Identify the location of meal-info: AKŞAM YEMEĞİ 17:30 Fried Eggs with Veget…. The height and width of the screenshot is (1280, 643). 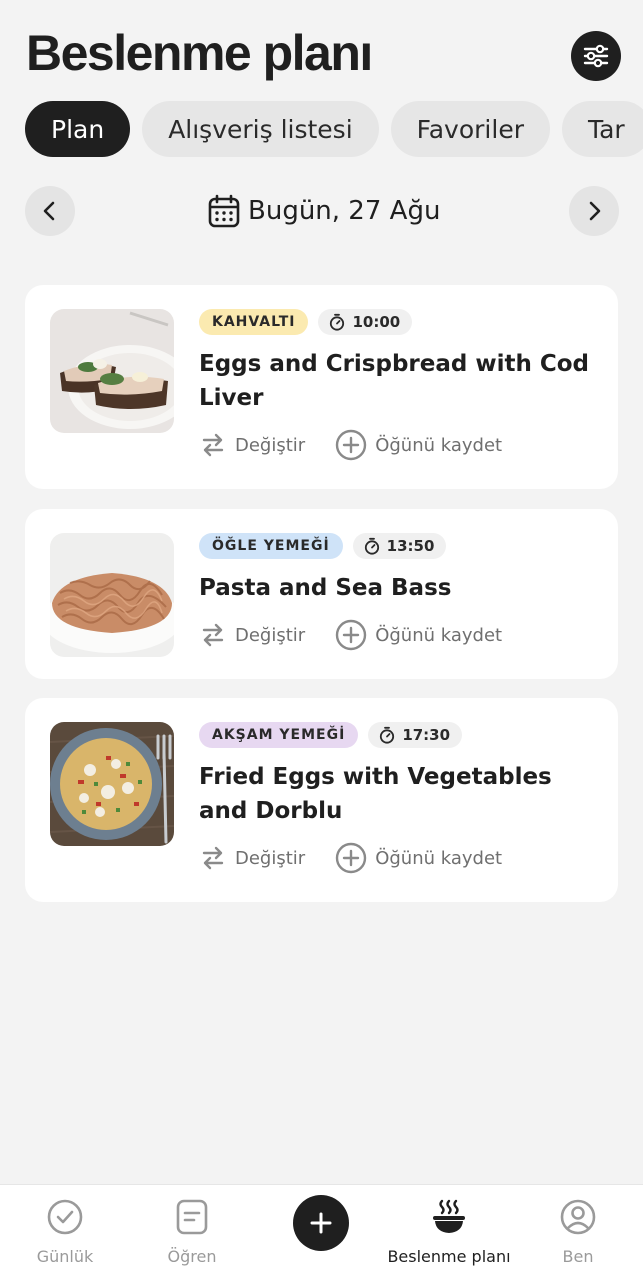
(396, 798).